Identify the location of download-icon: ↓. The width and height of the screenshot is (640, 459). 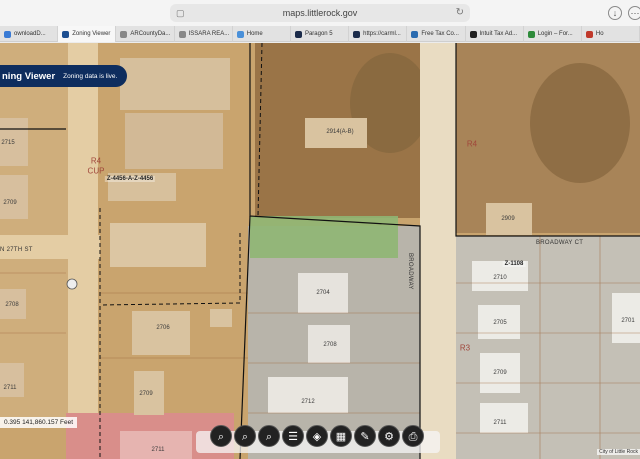
(615, 13).